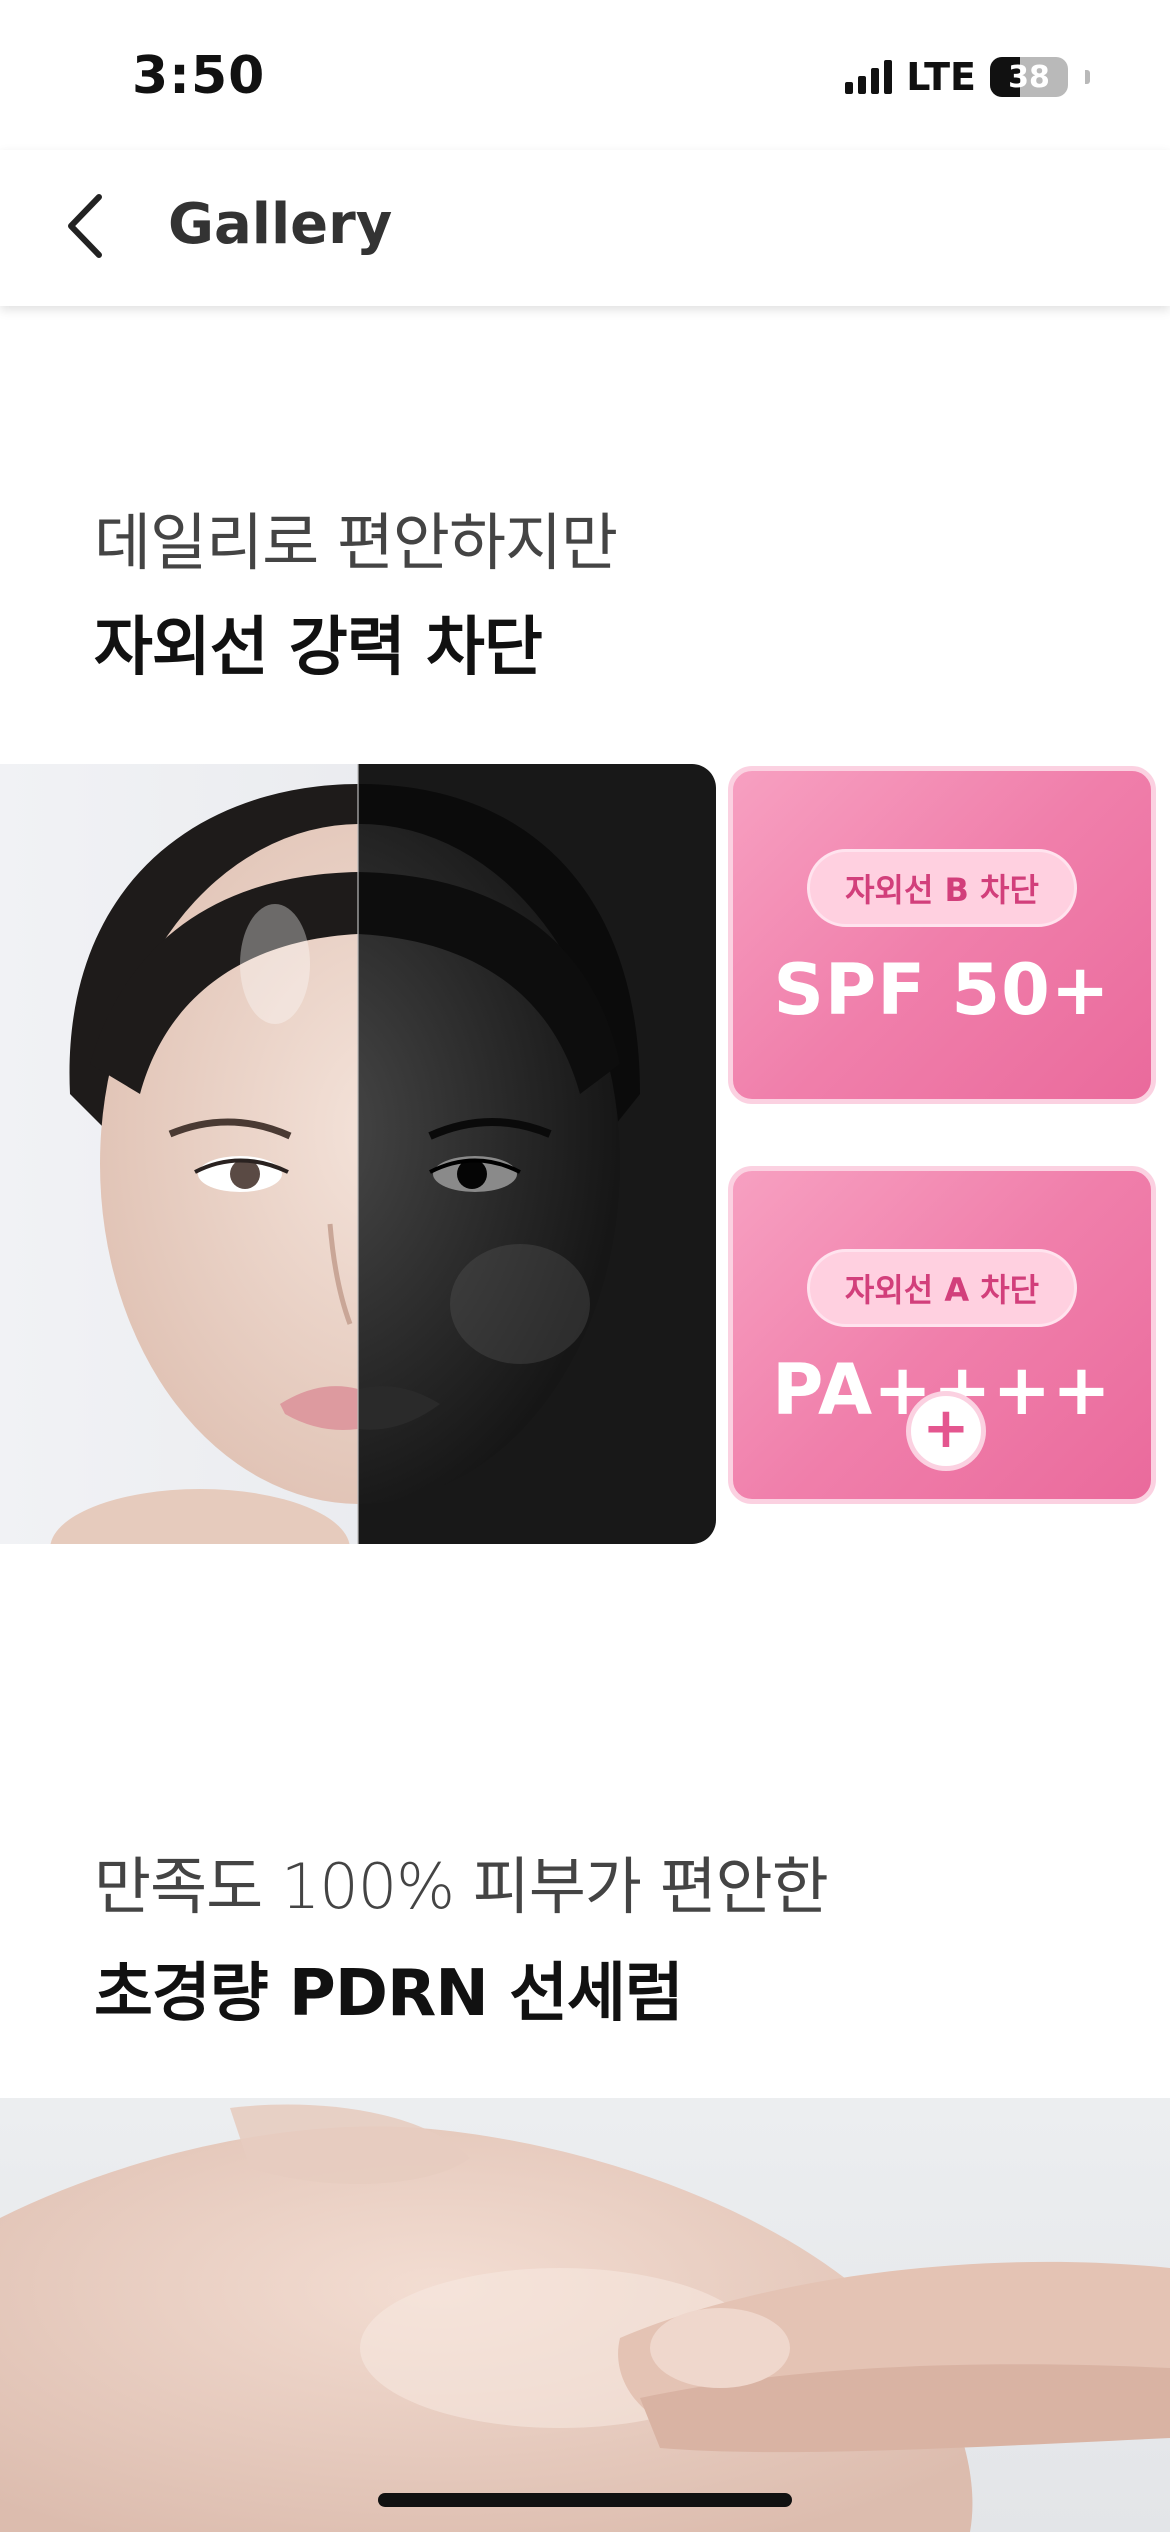 Image resolution: width=1170 pixels, height=2532 pixels. I want to click on cellular-signal-icon, so click(869, 77).